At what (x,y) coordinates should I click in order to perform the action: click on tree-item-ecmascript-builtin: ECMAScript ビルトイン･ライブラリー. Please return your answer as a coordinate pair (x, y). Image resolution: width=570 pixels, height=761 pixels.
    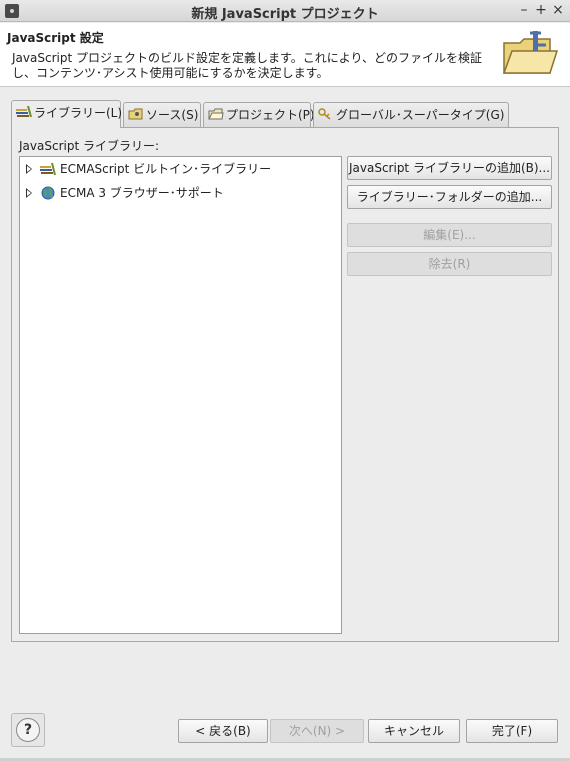
    Looking at the image, I should click on (180, 169).